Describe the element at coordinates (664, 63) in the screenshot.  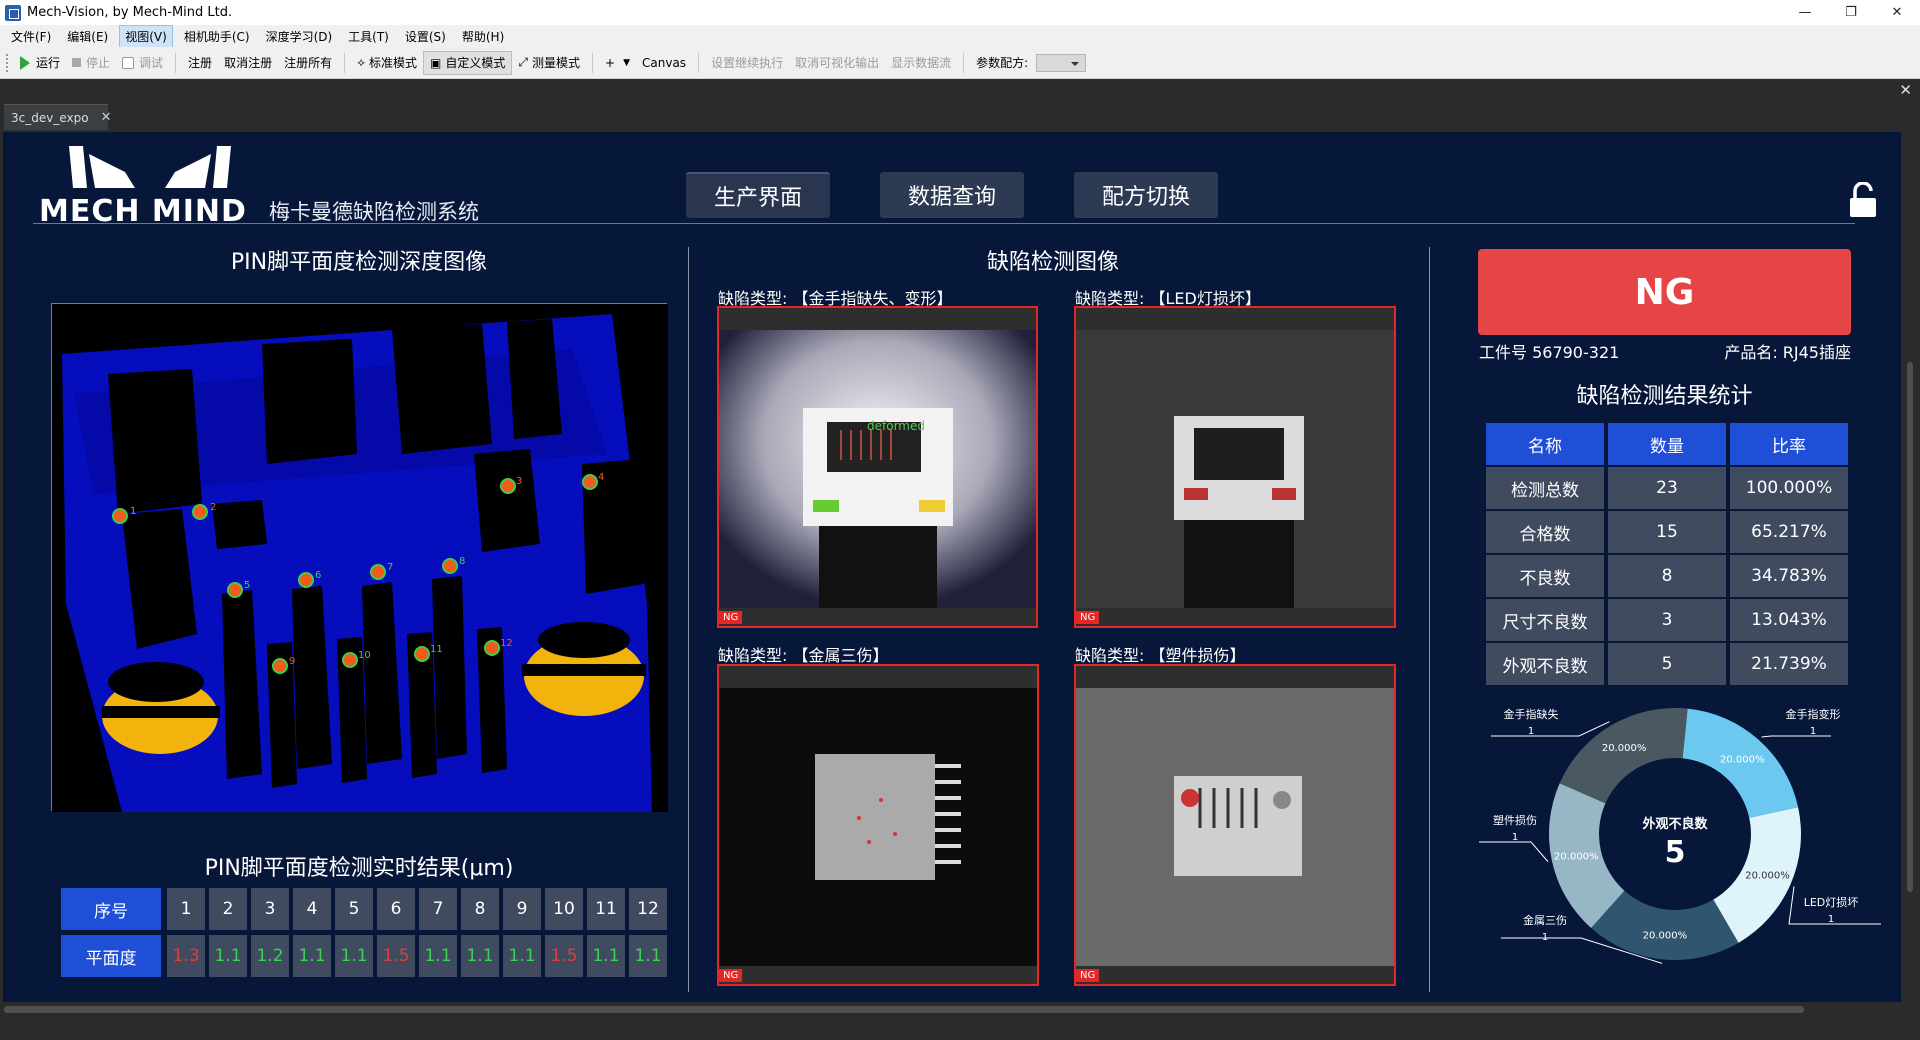
I see `canvas-button: Canvas` at that location.